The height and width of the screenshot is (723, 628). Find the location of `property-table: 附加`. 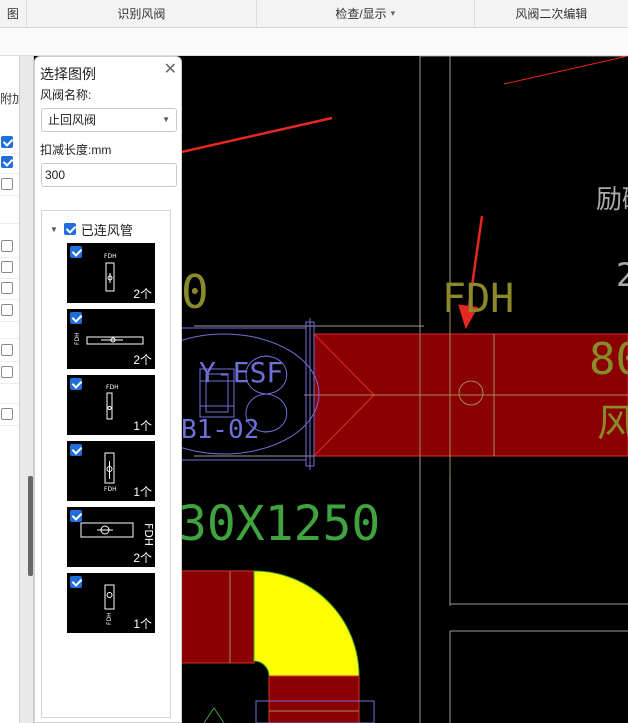

property-table: 附加 is located at coordinates (10, 389).